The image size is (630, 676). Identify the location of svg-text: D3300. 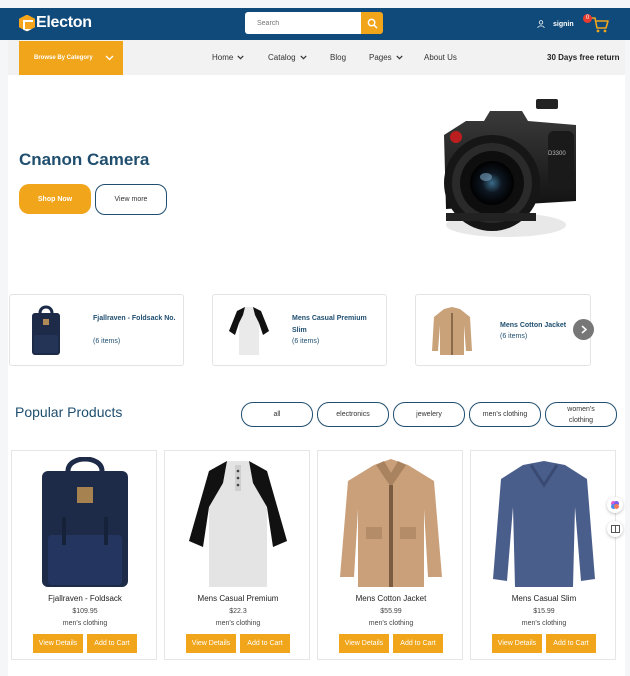
(557, 154).